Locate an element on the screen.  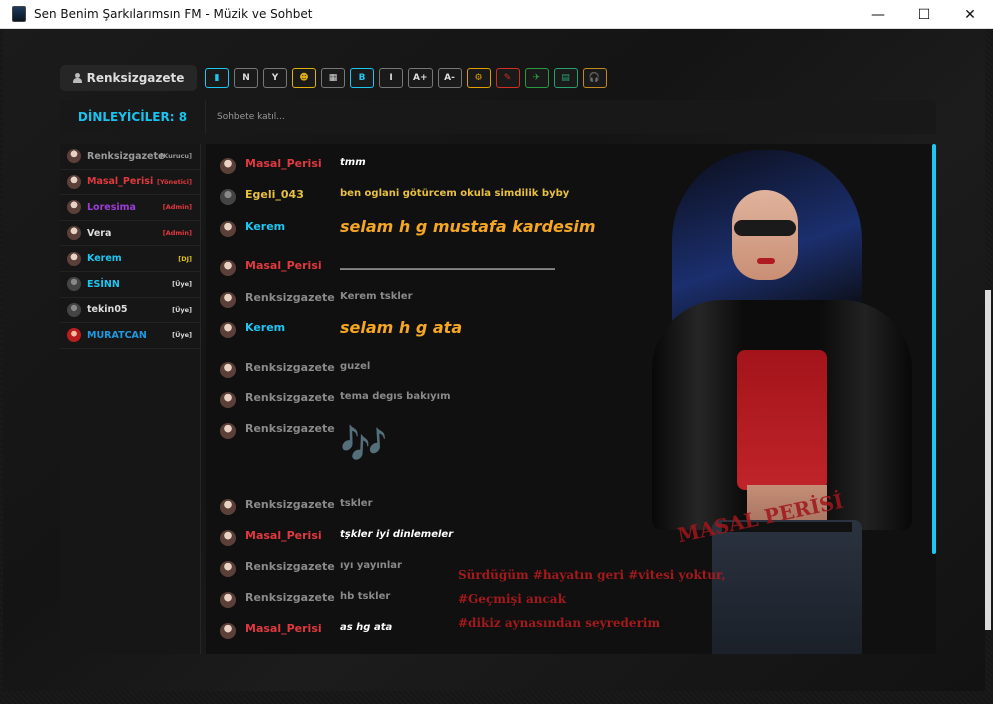
message-author: Egeli_043 is located at coordinates (292, 194).